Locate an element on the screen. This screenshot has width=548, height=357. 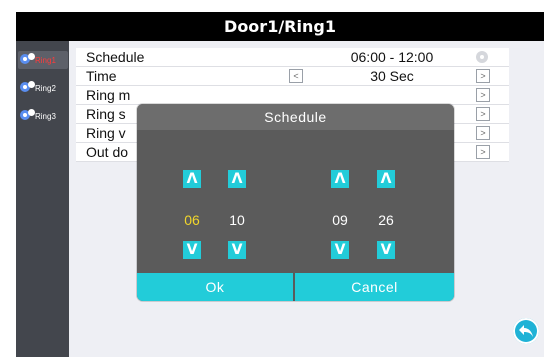
sidebar-item-label: Ring1 is located at coordinates (45, 60).